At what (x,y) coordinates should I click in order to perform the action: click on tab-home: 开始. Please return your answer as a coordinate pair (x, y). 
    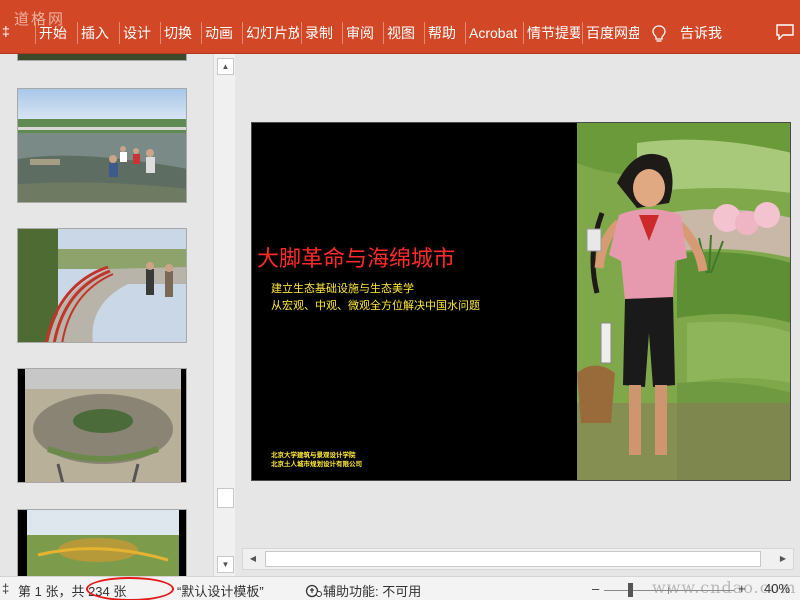
    Looking at the image, I should click on (54, 33).